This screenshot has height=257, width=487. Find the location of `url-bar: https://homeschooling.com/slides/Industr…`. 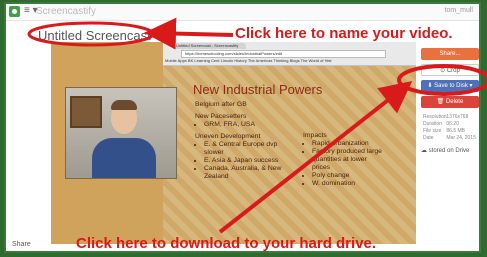

url-bar: https://homeschooling.com/slides/Industr… is located at coordinates (283, 54).